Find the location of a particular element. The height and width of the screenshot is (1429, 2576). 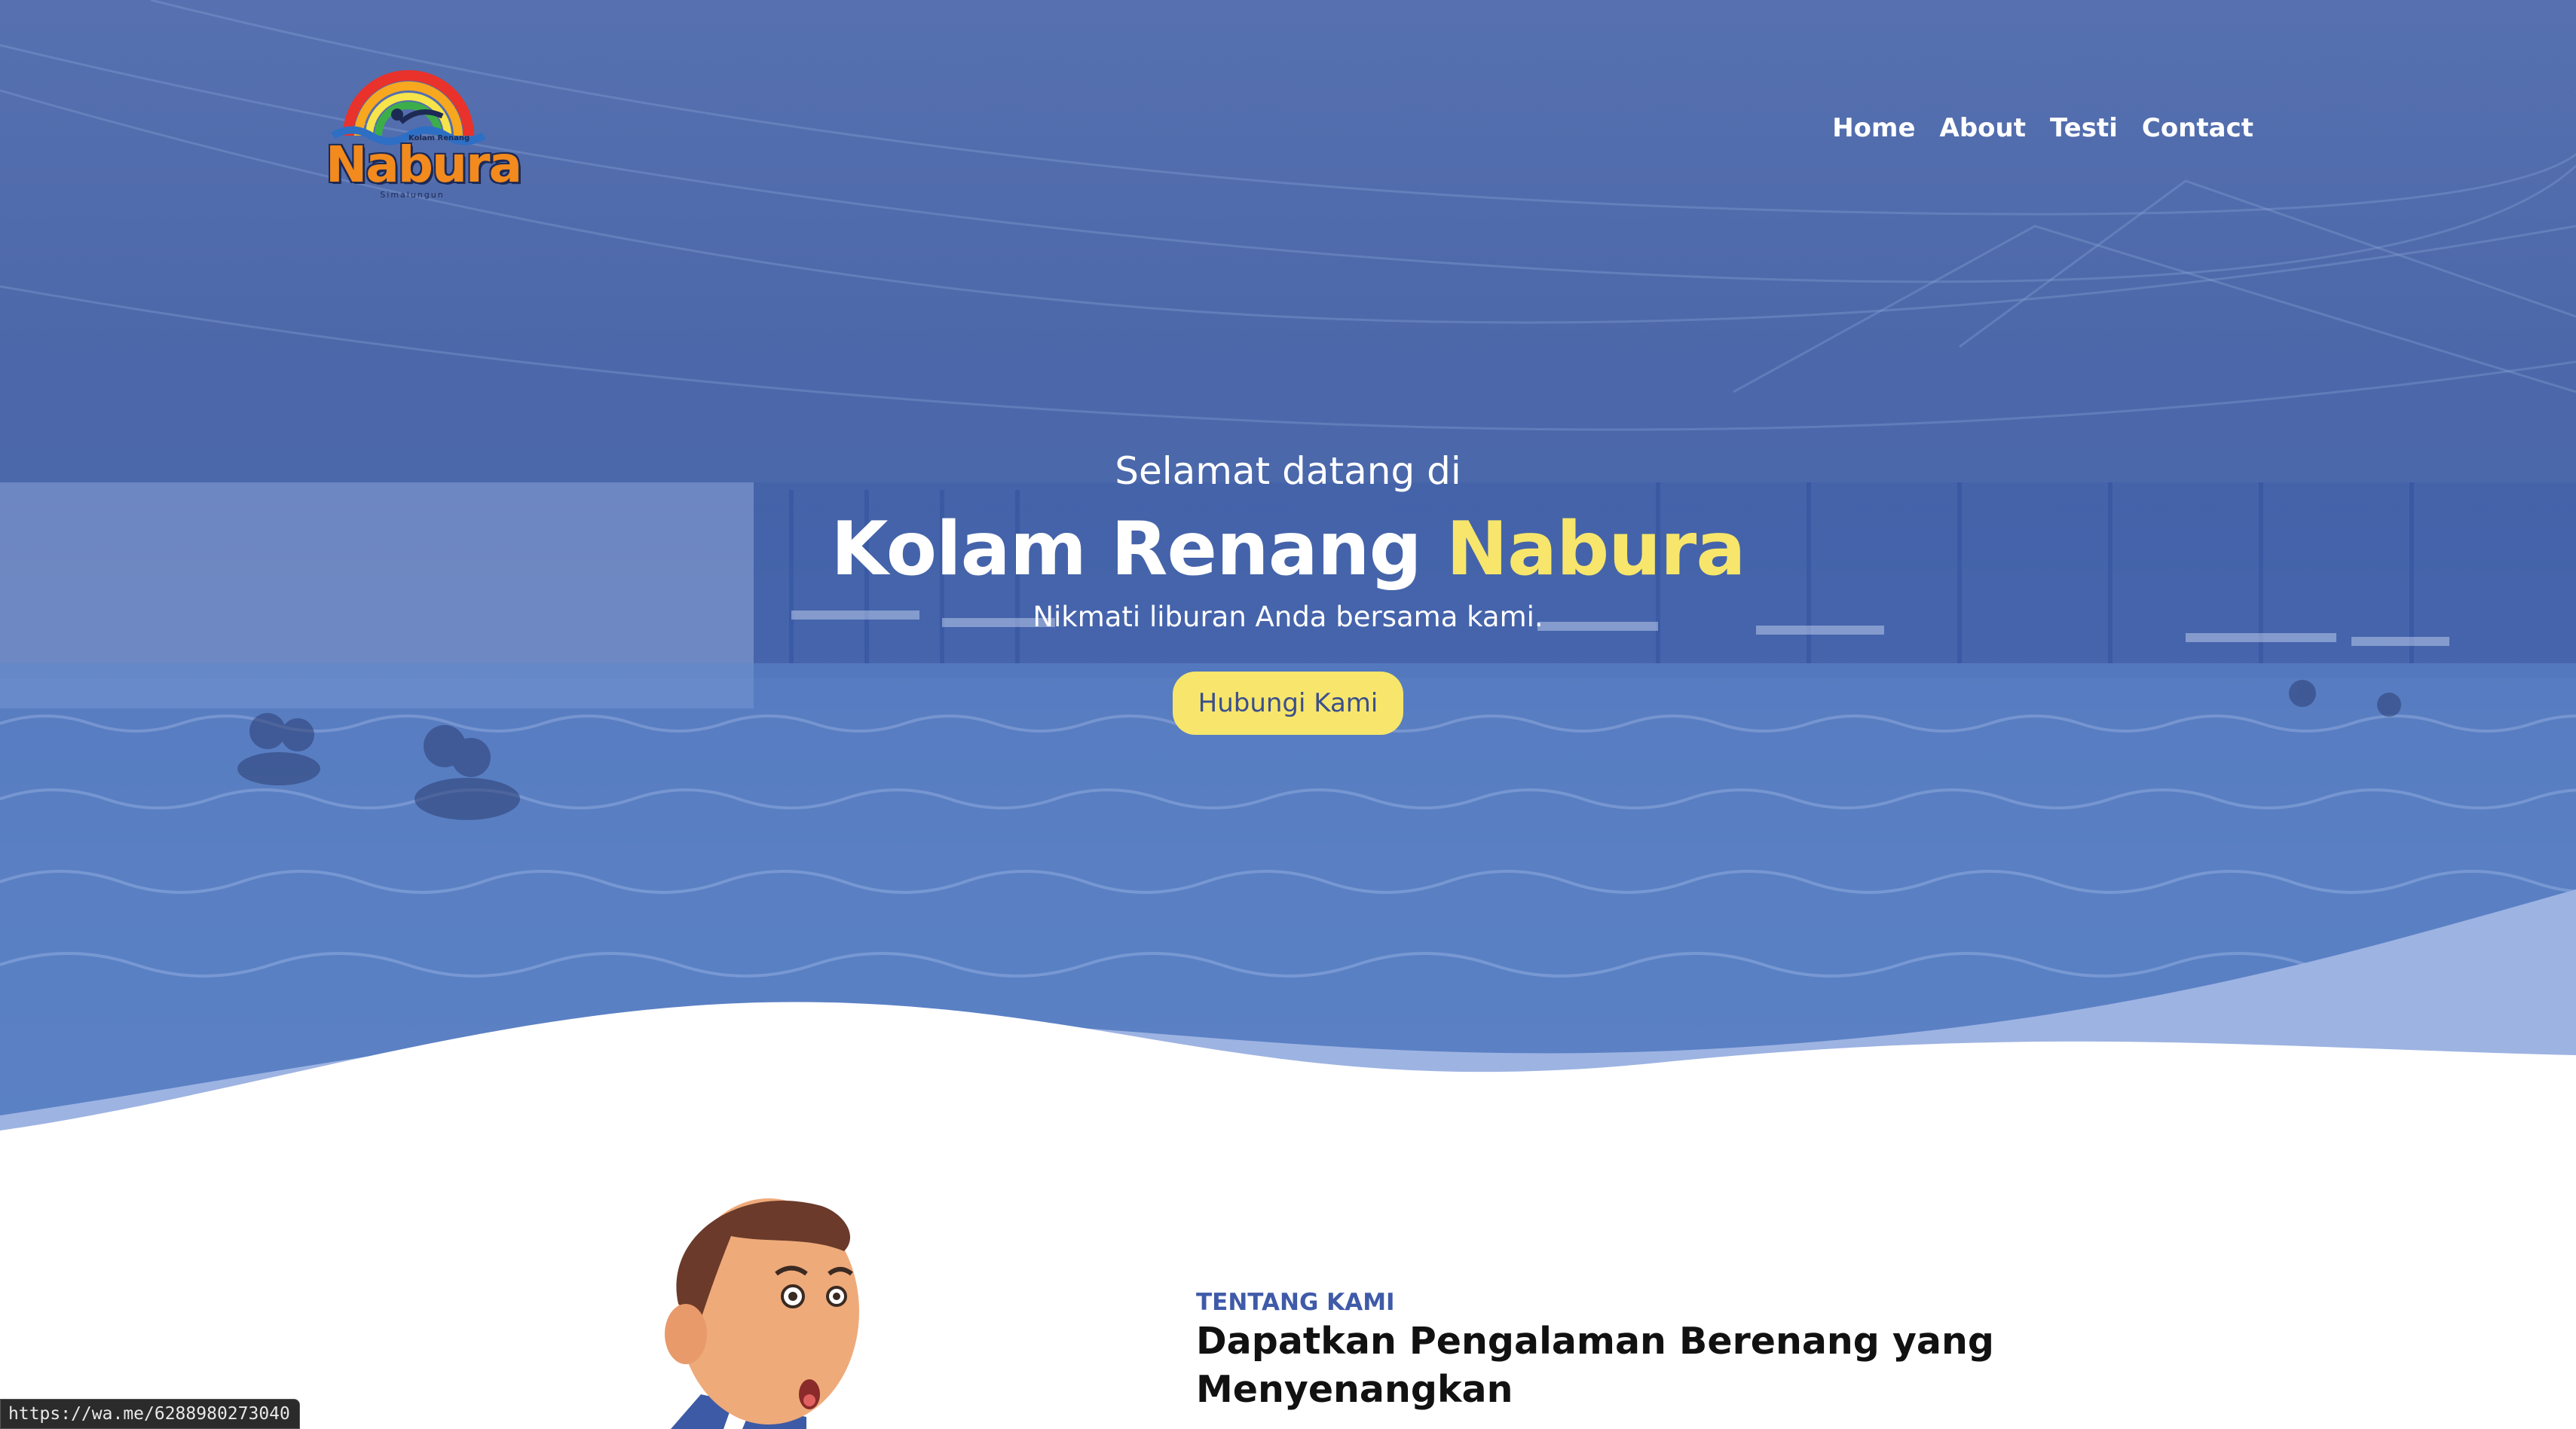

main-navigation: Home About Testi Contact is located at coordinates (2043, 128).